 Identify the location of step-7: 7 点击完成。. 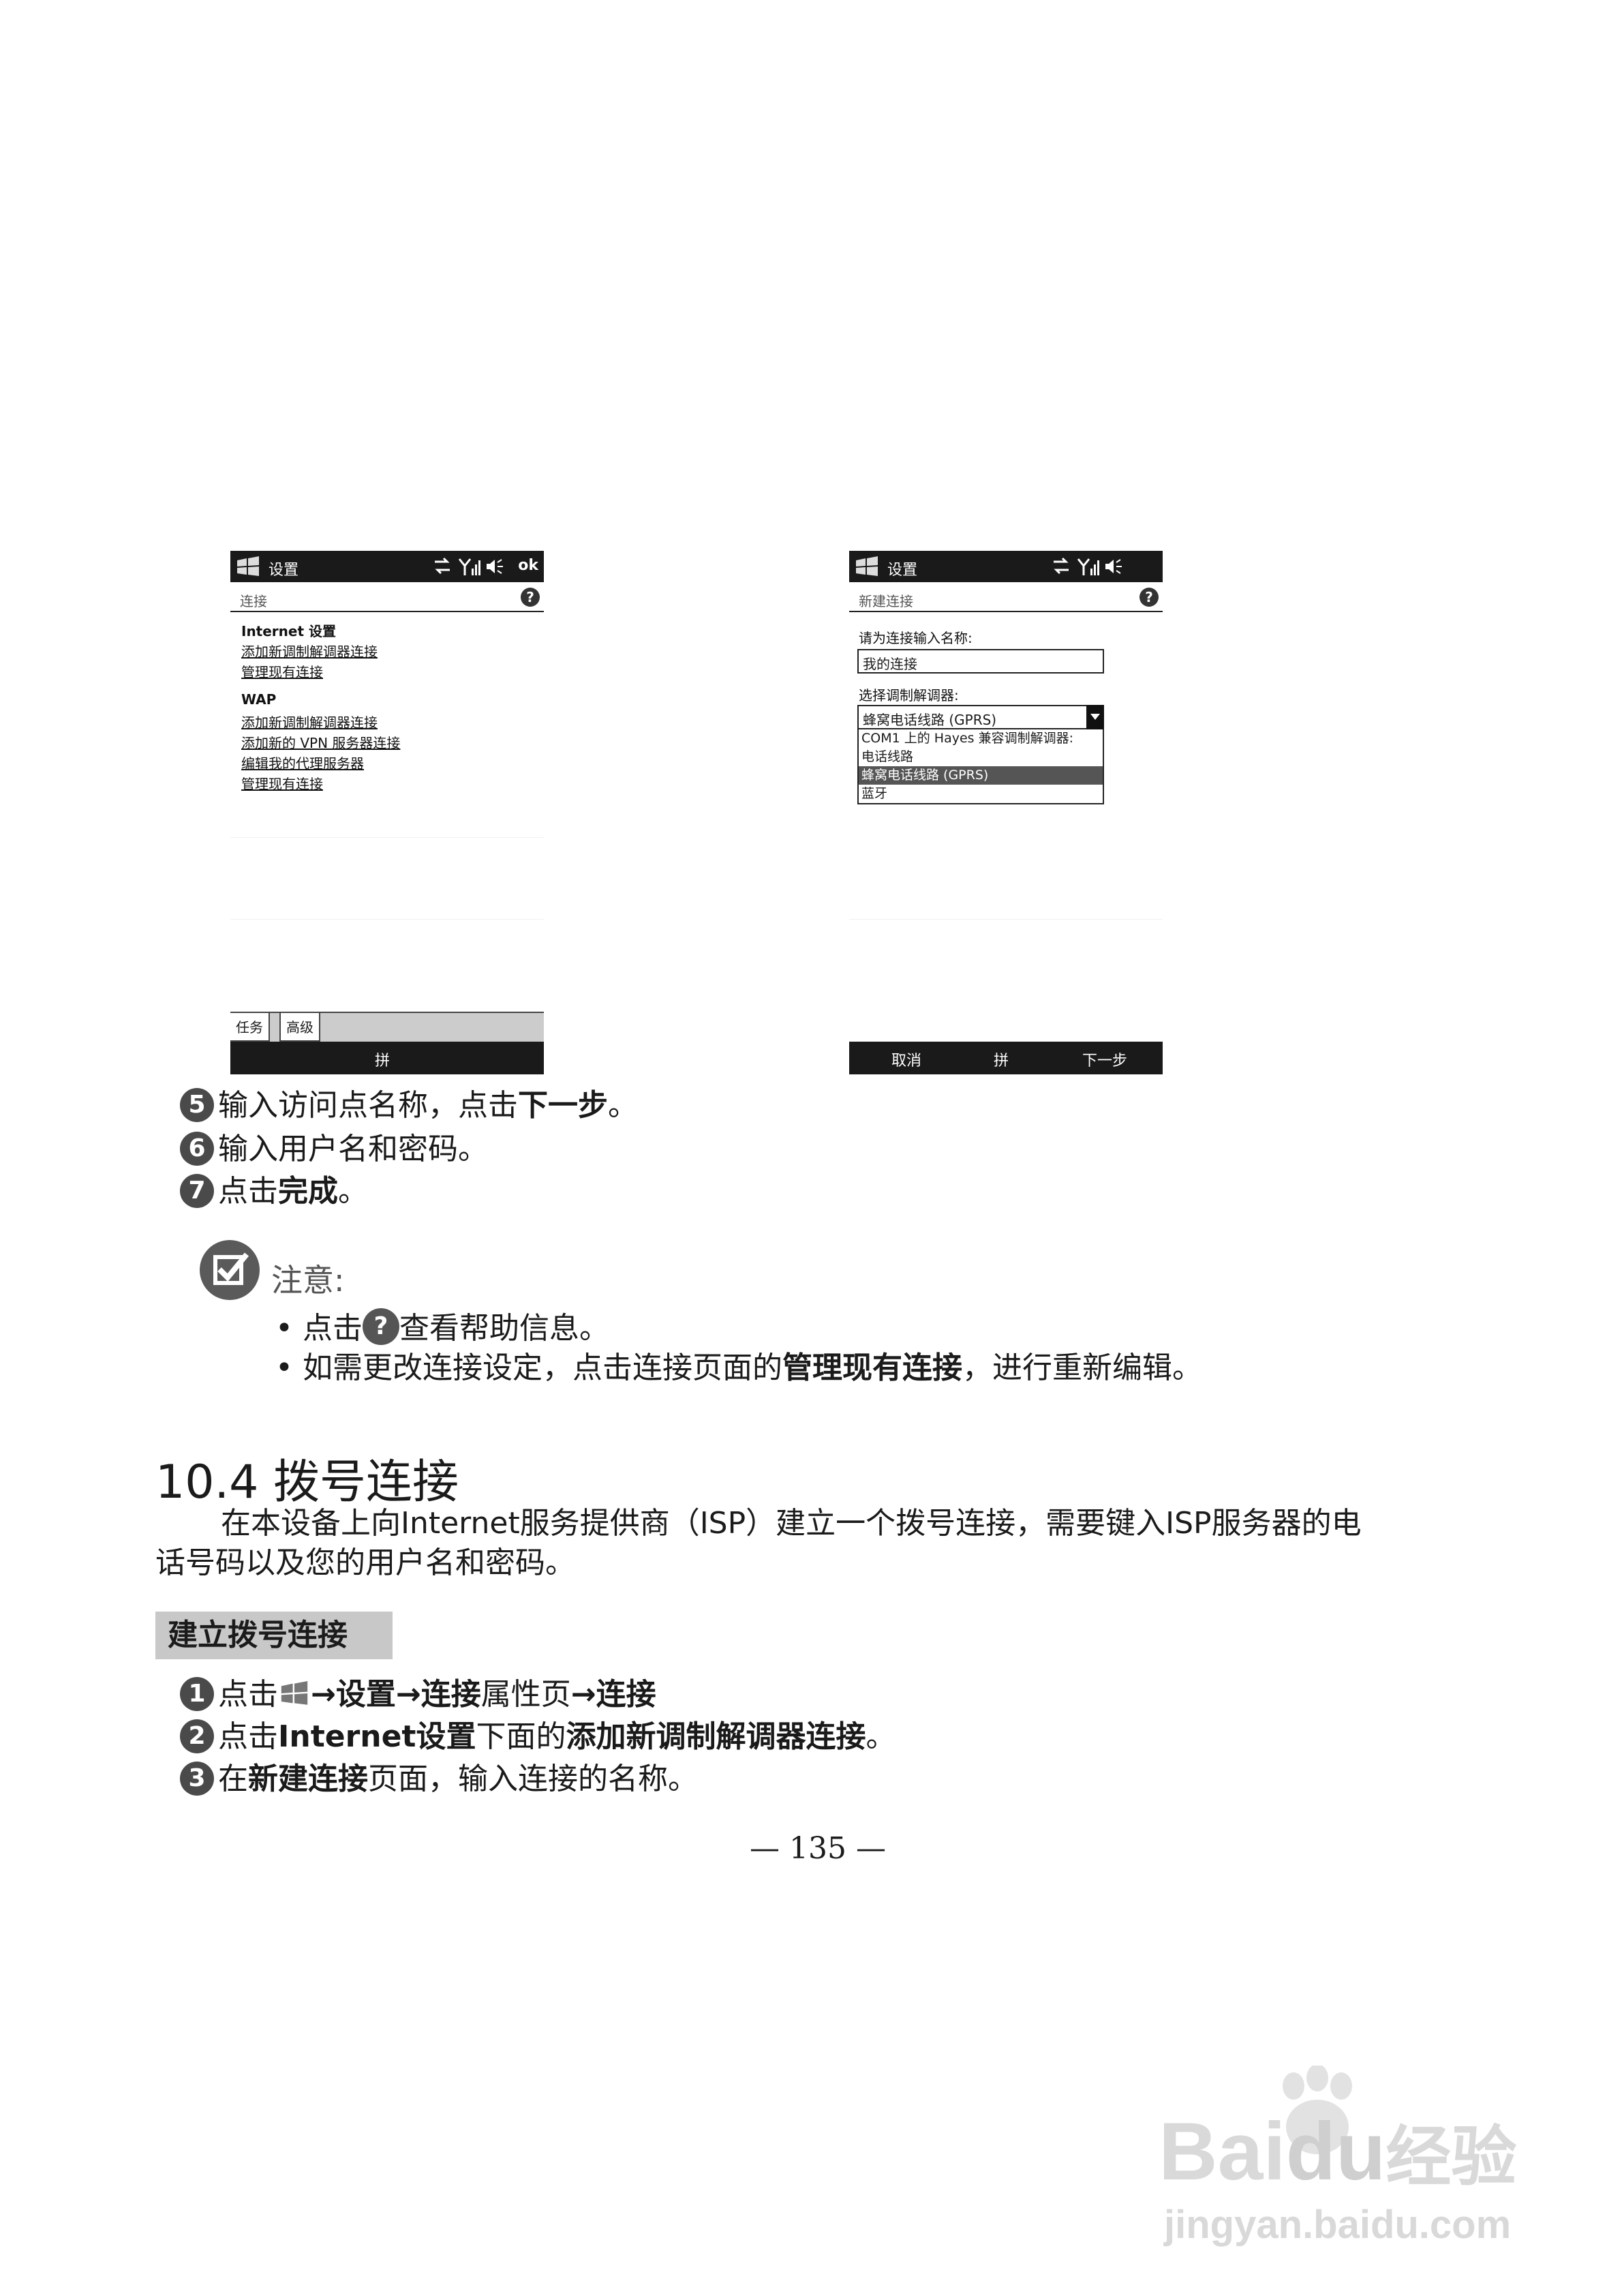
(274, 1192).